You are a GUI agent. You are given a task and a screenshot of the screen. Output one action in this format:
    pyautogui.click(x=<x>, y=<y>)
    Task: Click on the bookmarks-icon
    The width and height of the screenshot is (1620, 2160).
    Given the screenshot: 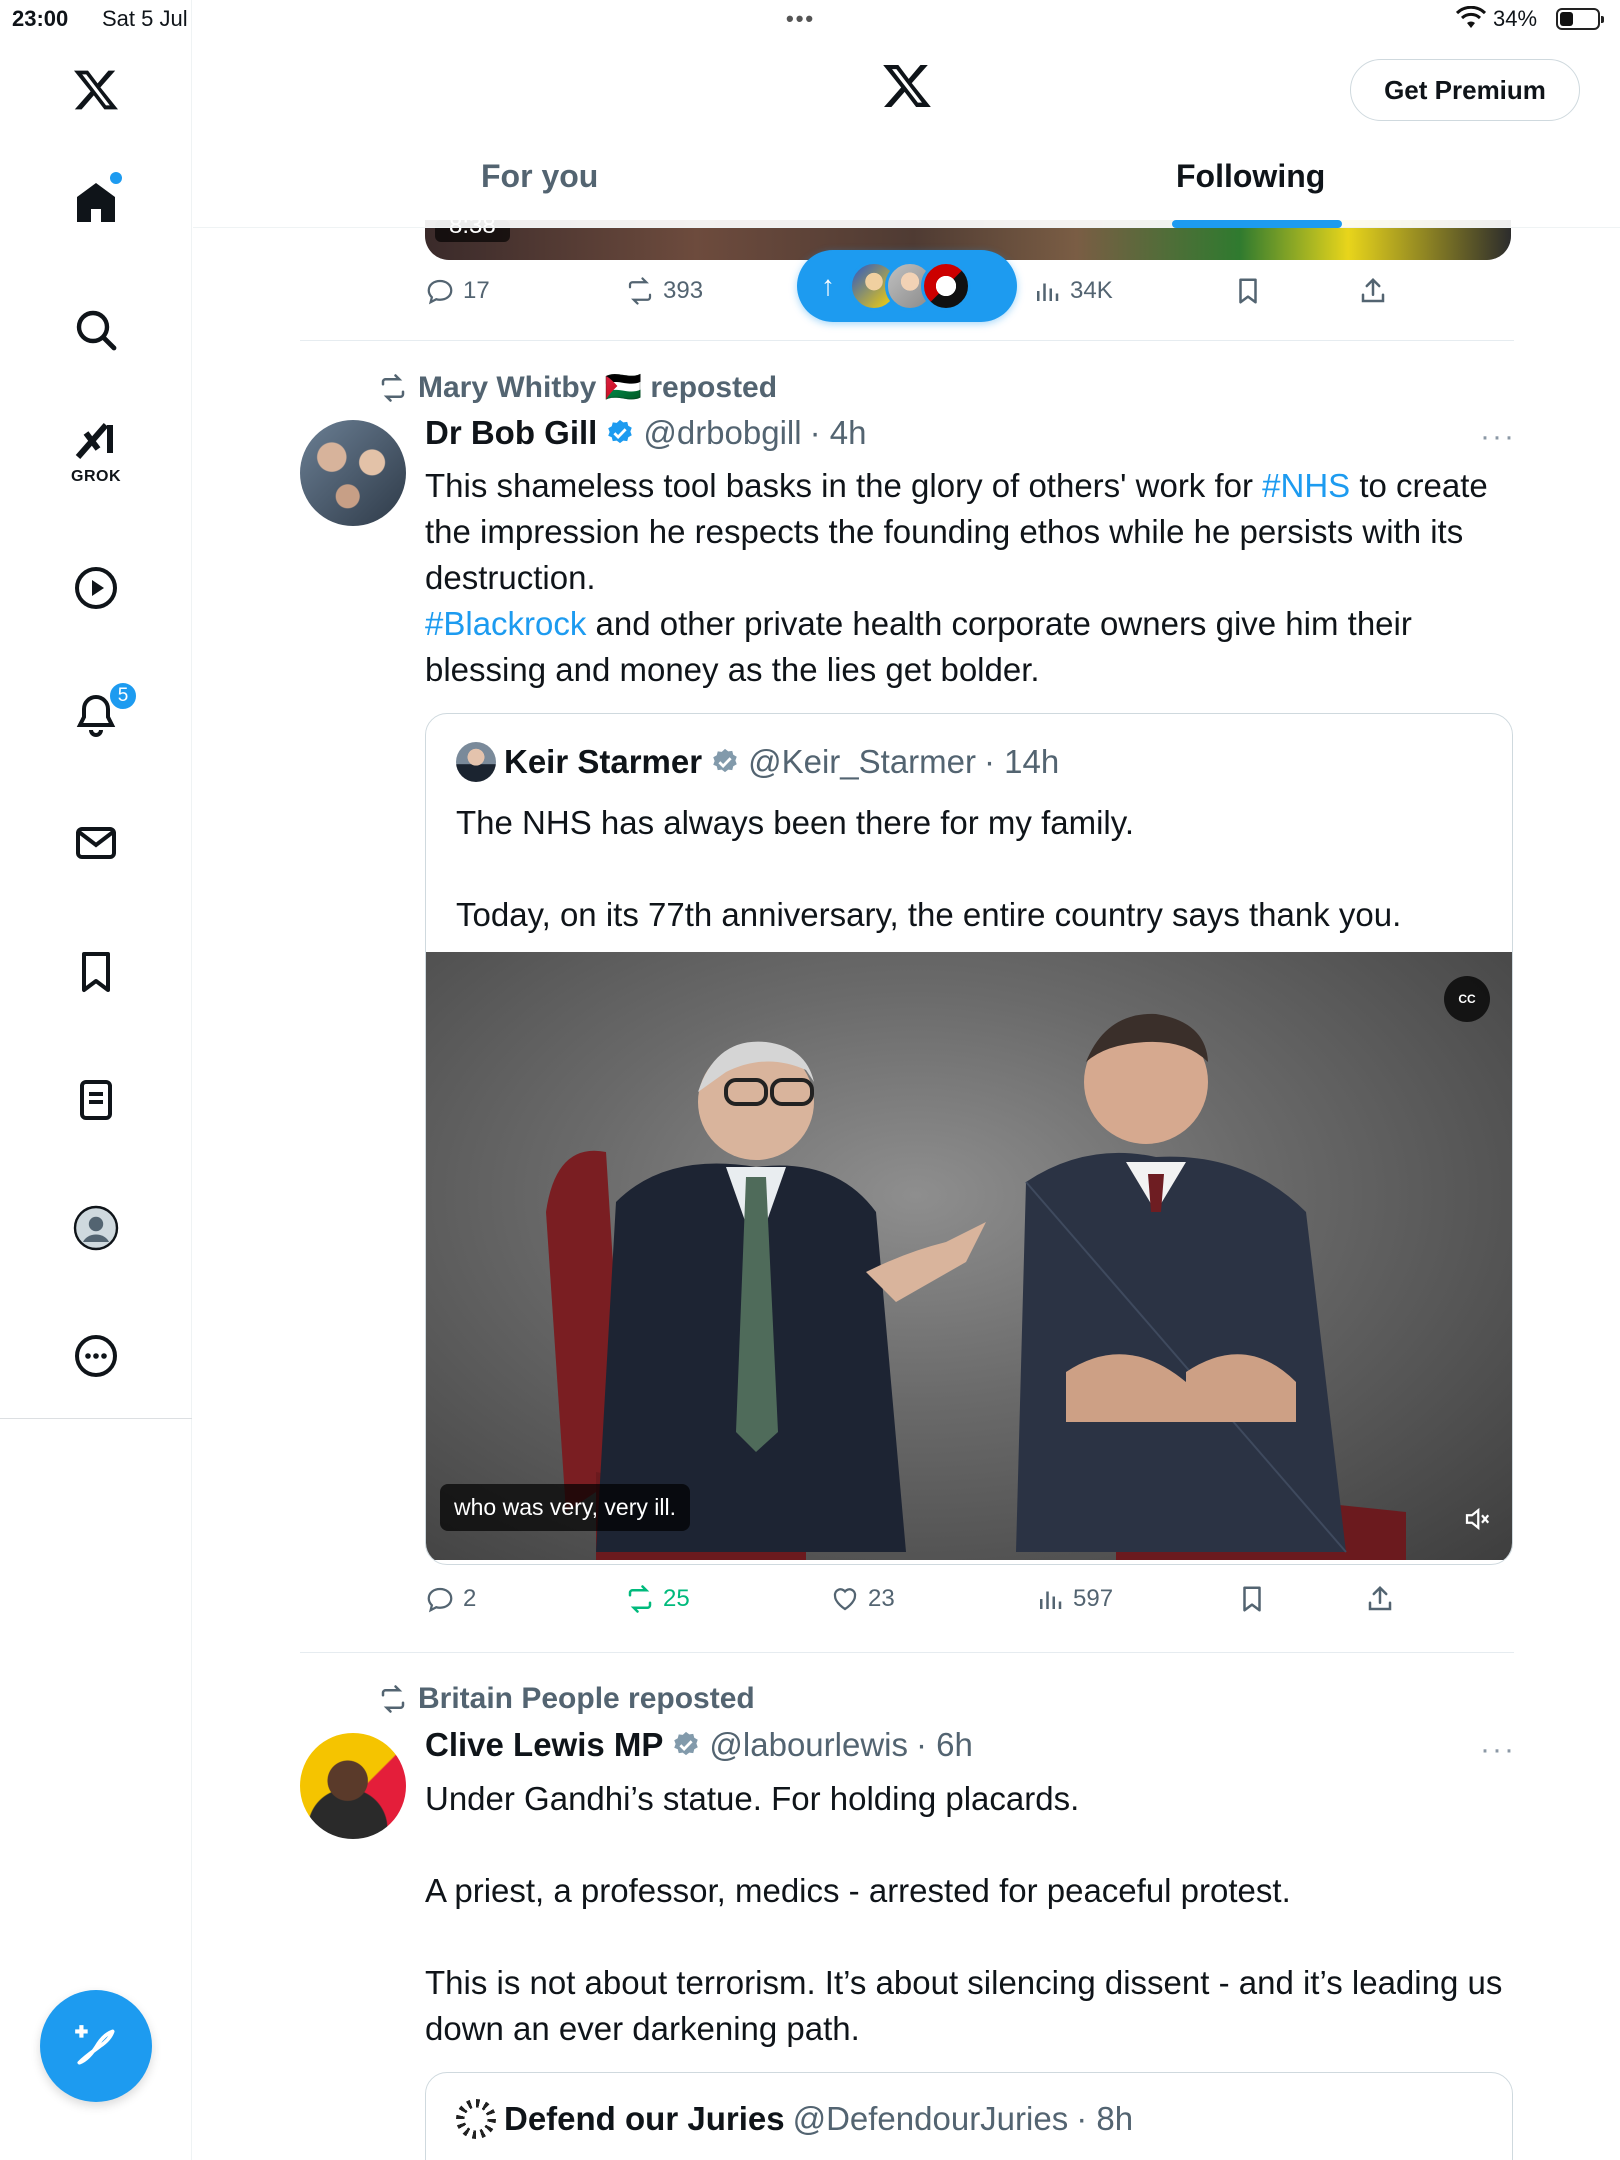 What is the action you would take?
    pyautogui.click(x=96, y=972)
    